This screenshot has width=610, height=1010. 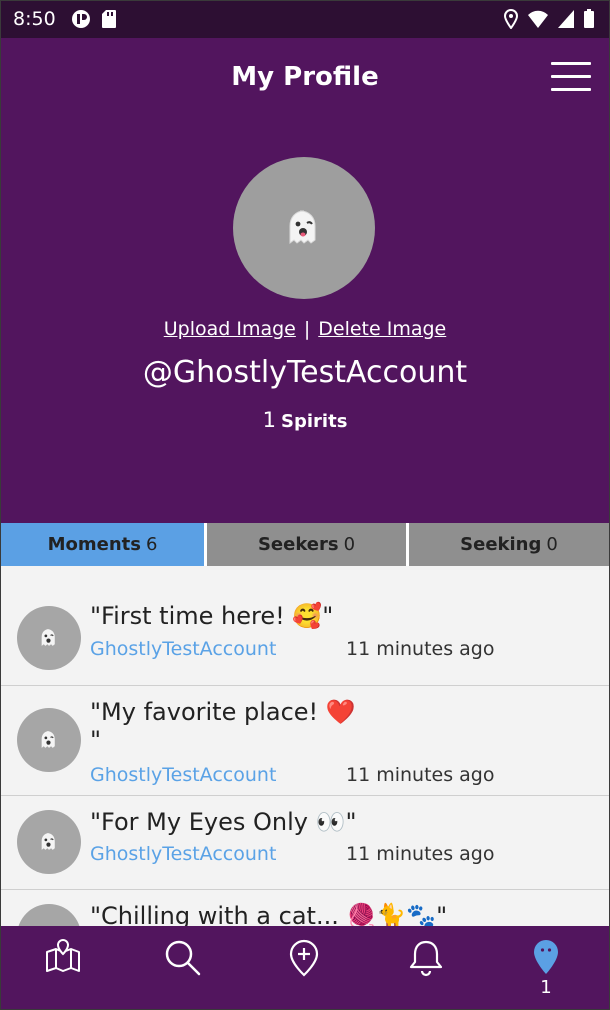 I want to click on status-time: 8:50, so click(x=34, y=19).